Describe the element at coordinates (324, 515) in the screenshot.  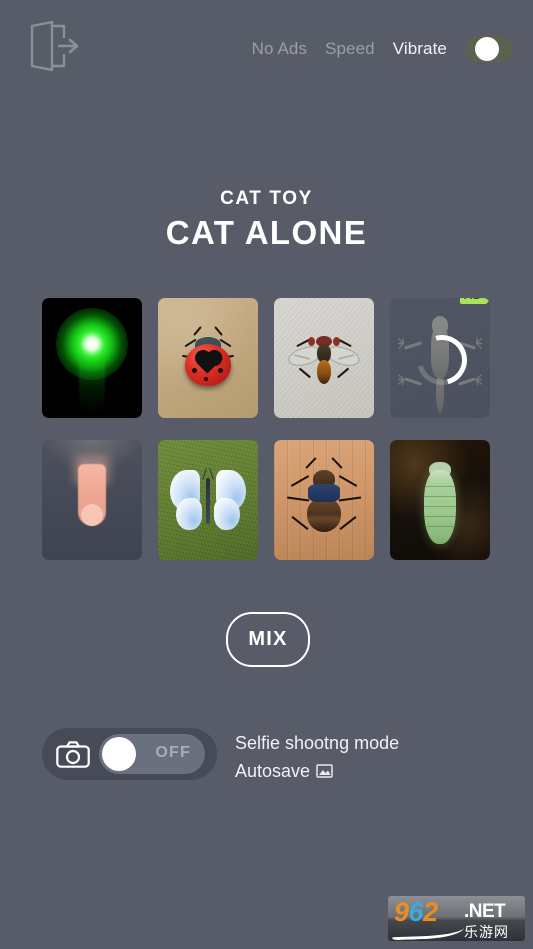
I see `beetle-abdomen` at that location.